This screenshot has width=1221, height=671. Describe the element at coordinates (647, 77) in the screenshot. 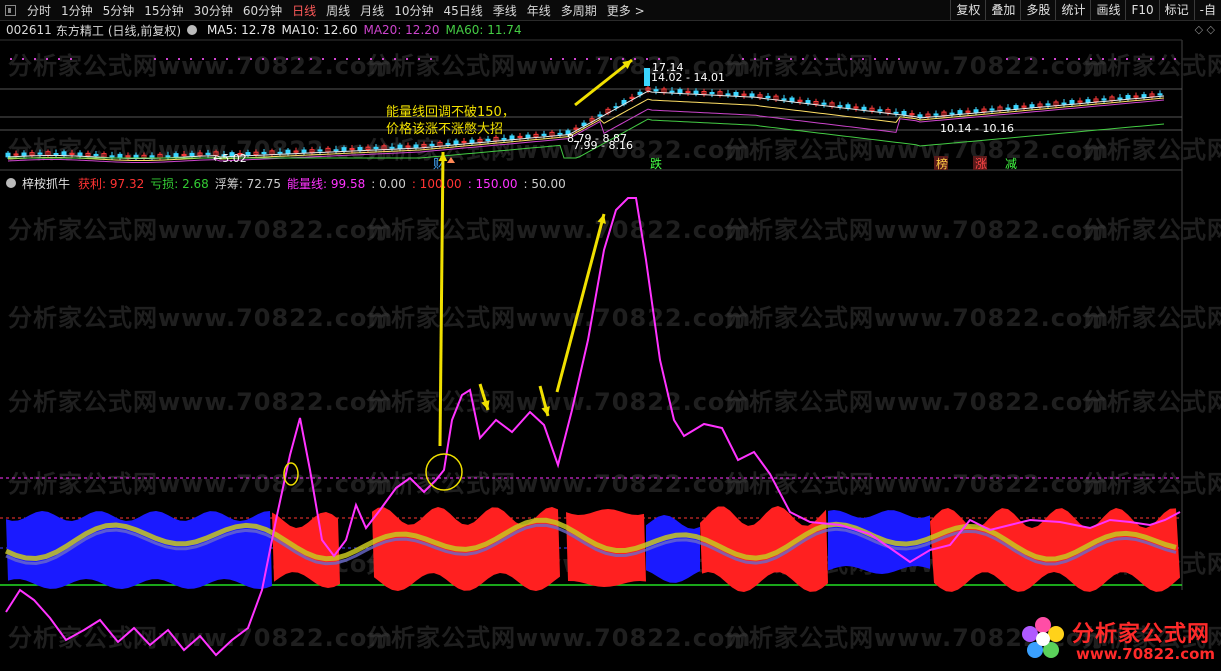

I see `spike-candle` at that location.